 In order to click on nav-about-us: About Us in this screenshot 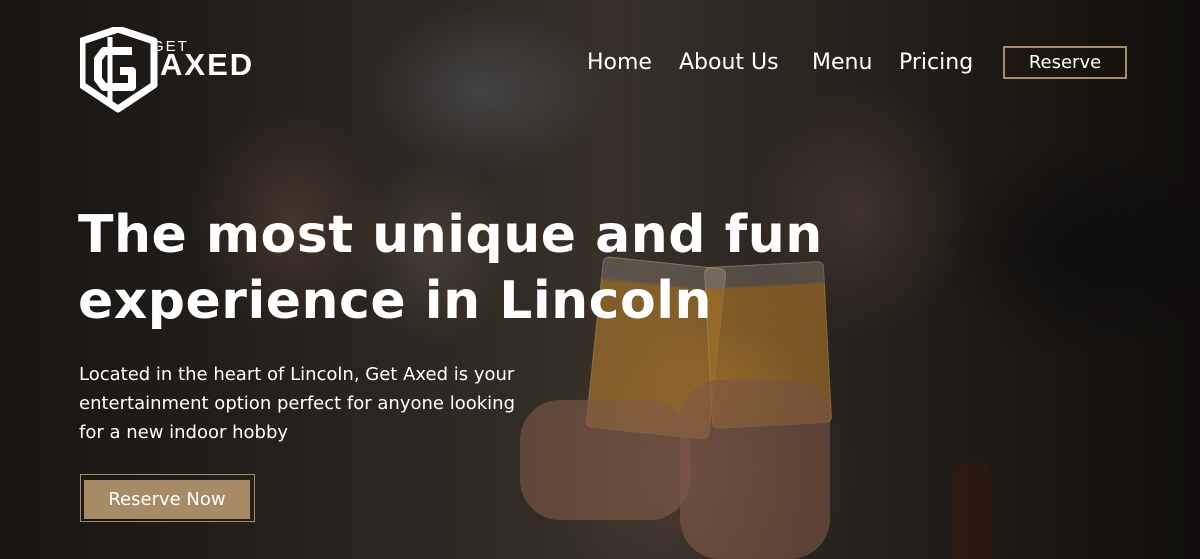, I will do `click(729, 62)`.